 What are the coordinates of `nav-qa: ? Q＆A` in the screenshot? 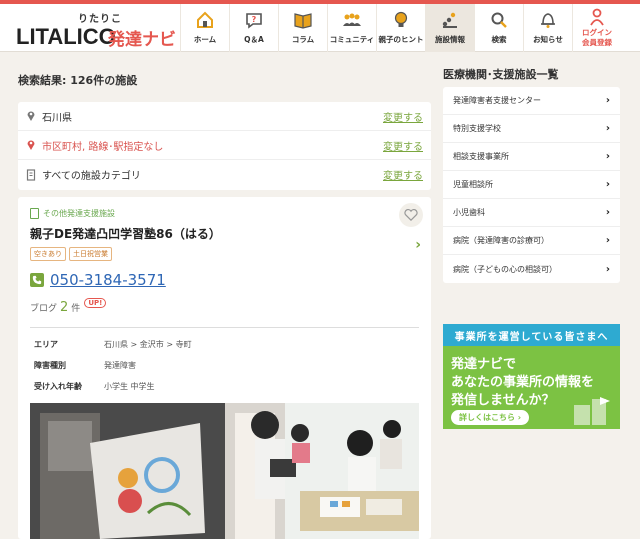 It's located at (253, 28).